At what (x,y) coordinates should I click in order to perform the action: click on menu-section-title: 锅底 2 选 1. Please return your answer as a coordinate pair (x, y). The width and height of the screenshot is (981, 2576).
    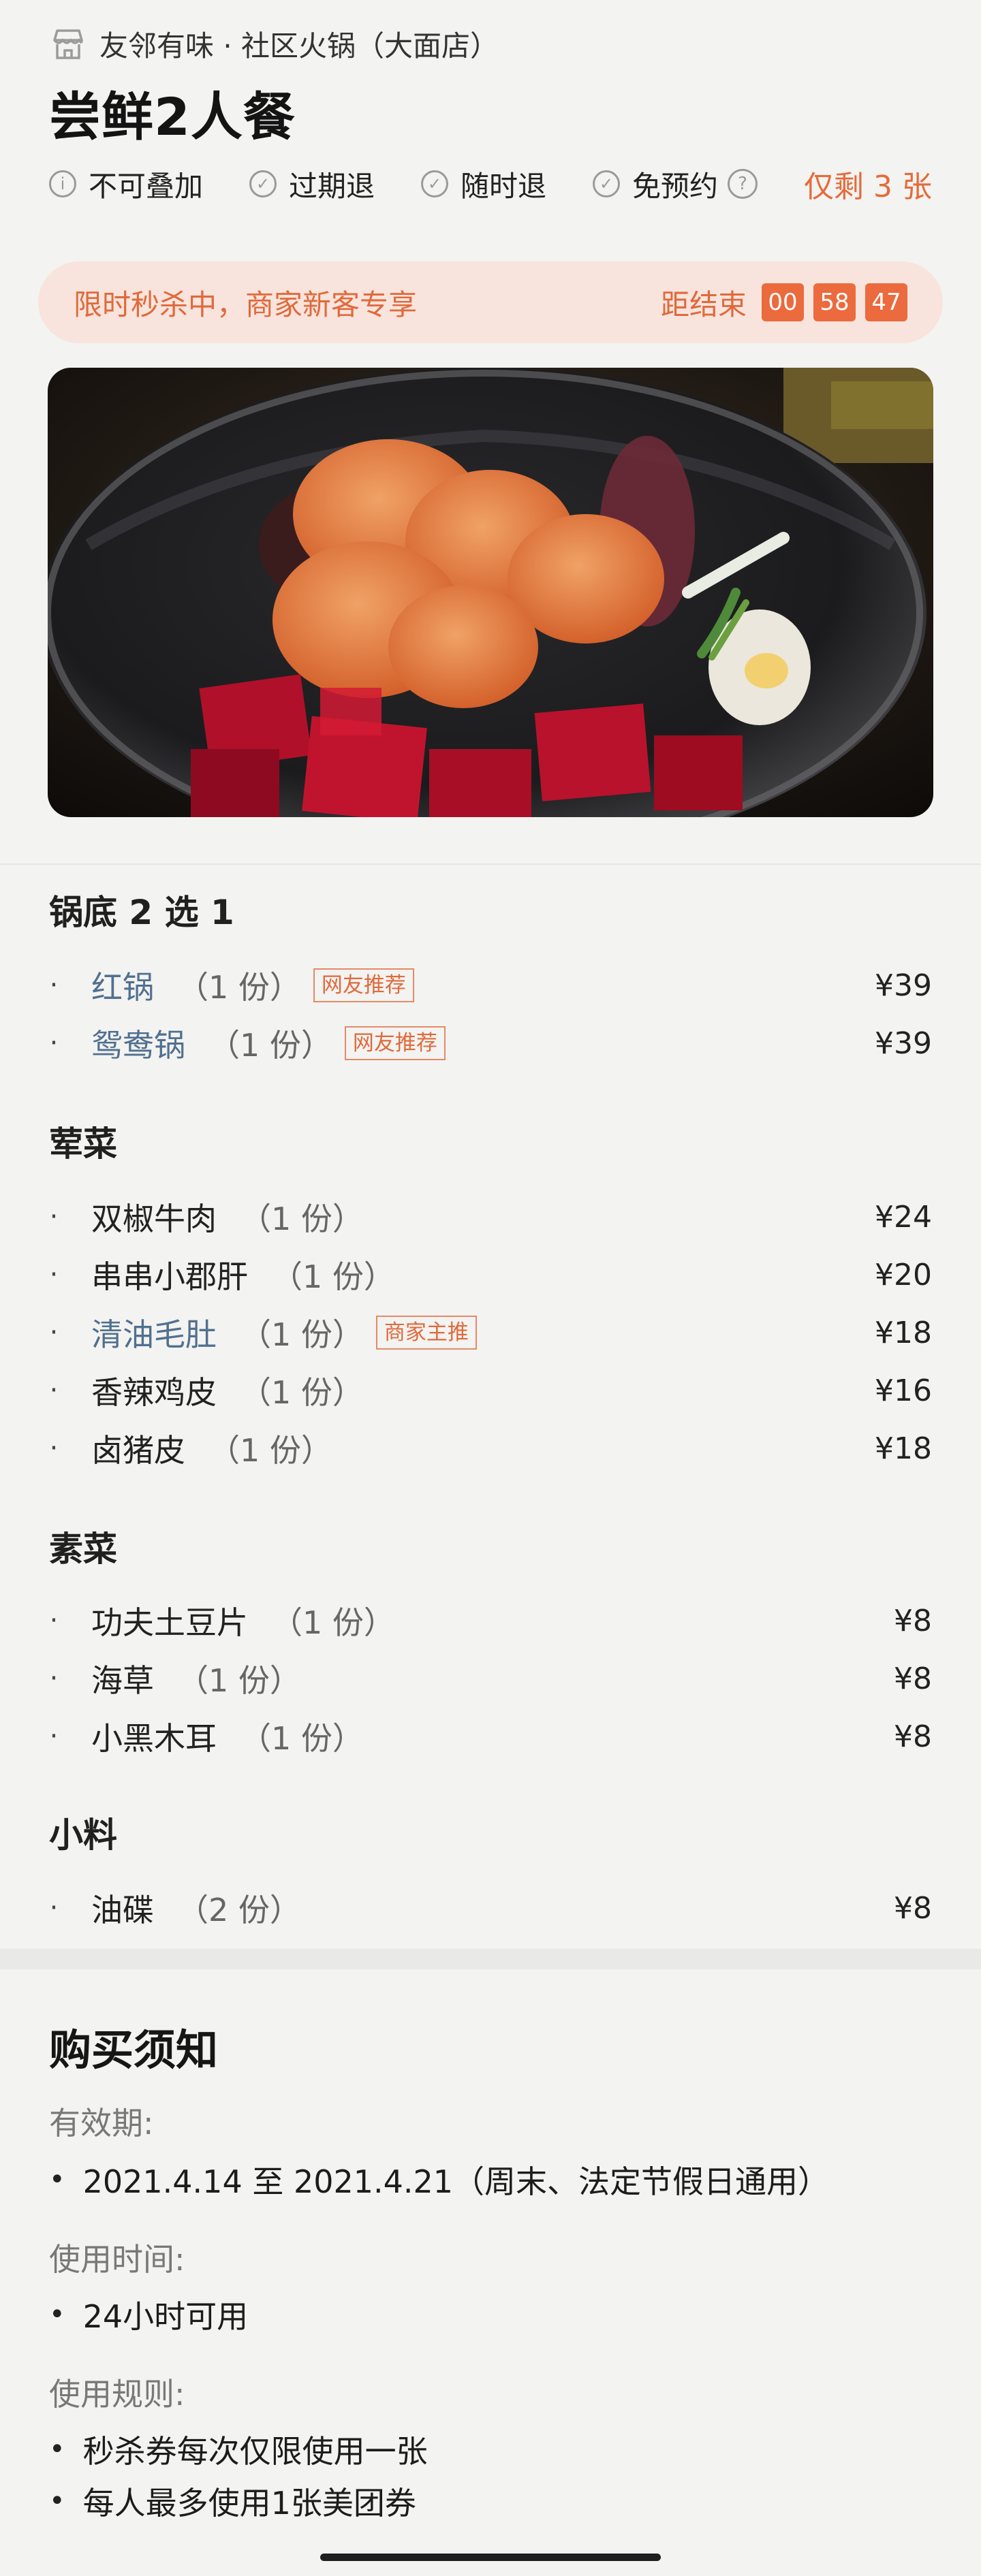
    Looking at the image, I should click on (141, 912).